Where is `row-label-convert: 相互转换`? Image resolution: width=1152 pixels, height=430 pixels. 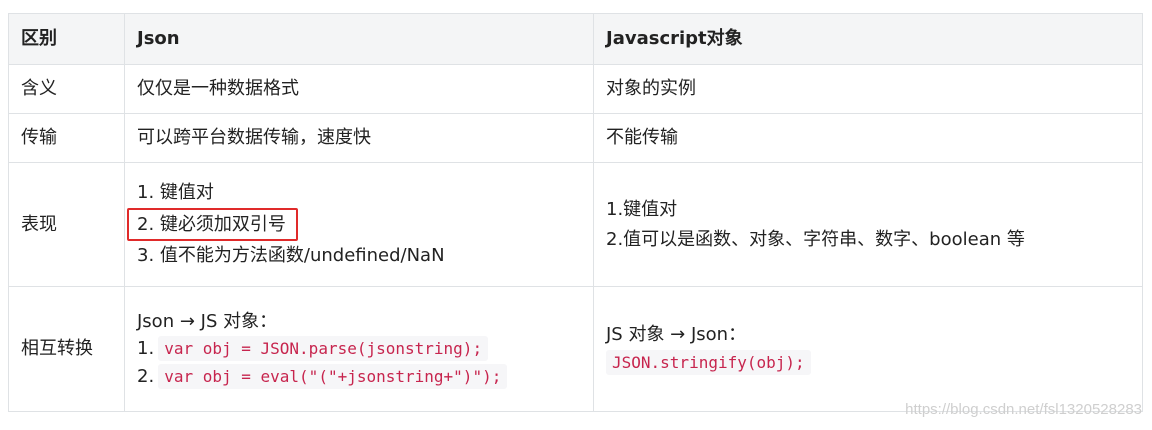 row-label-convert: 相互转换 is located at coordinates (66, 349).